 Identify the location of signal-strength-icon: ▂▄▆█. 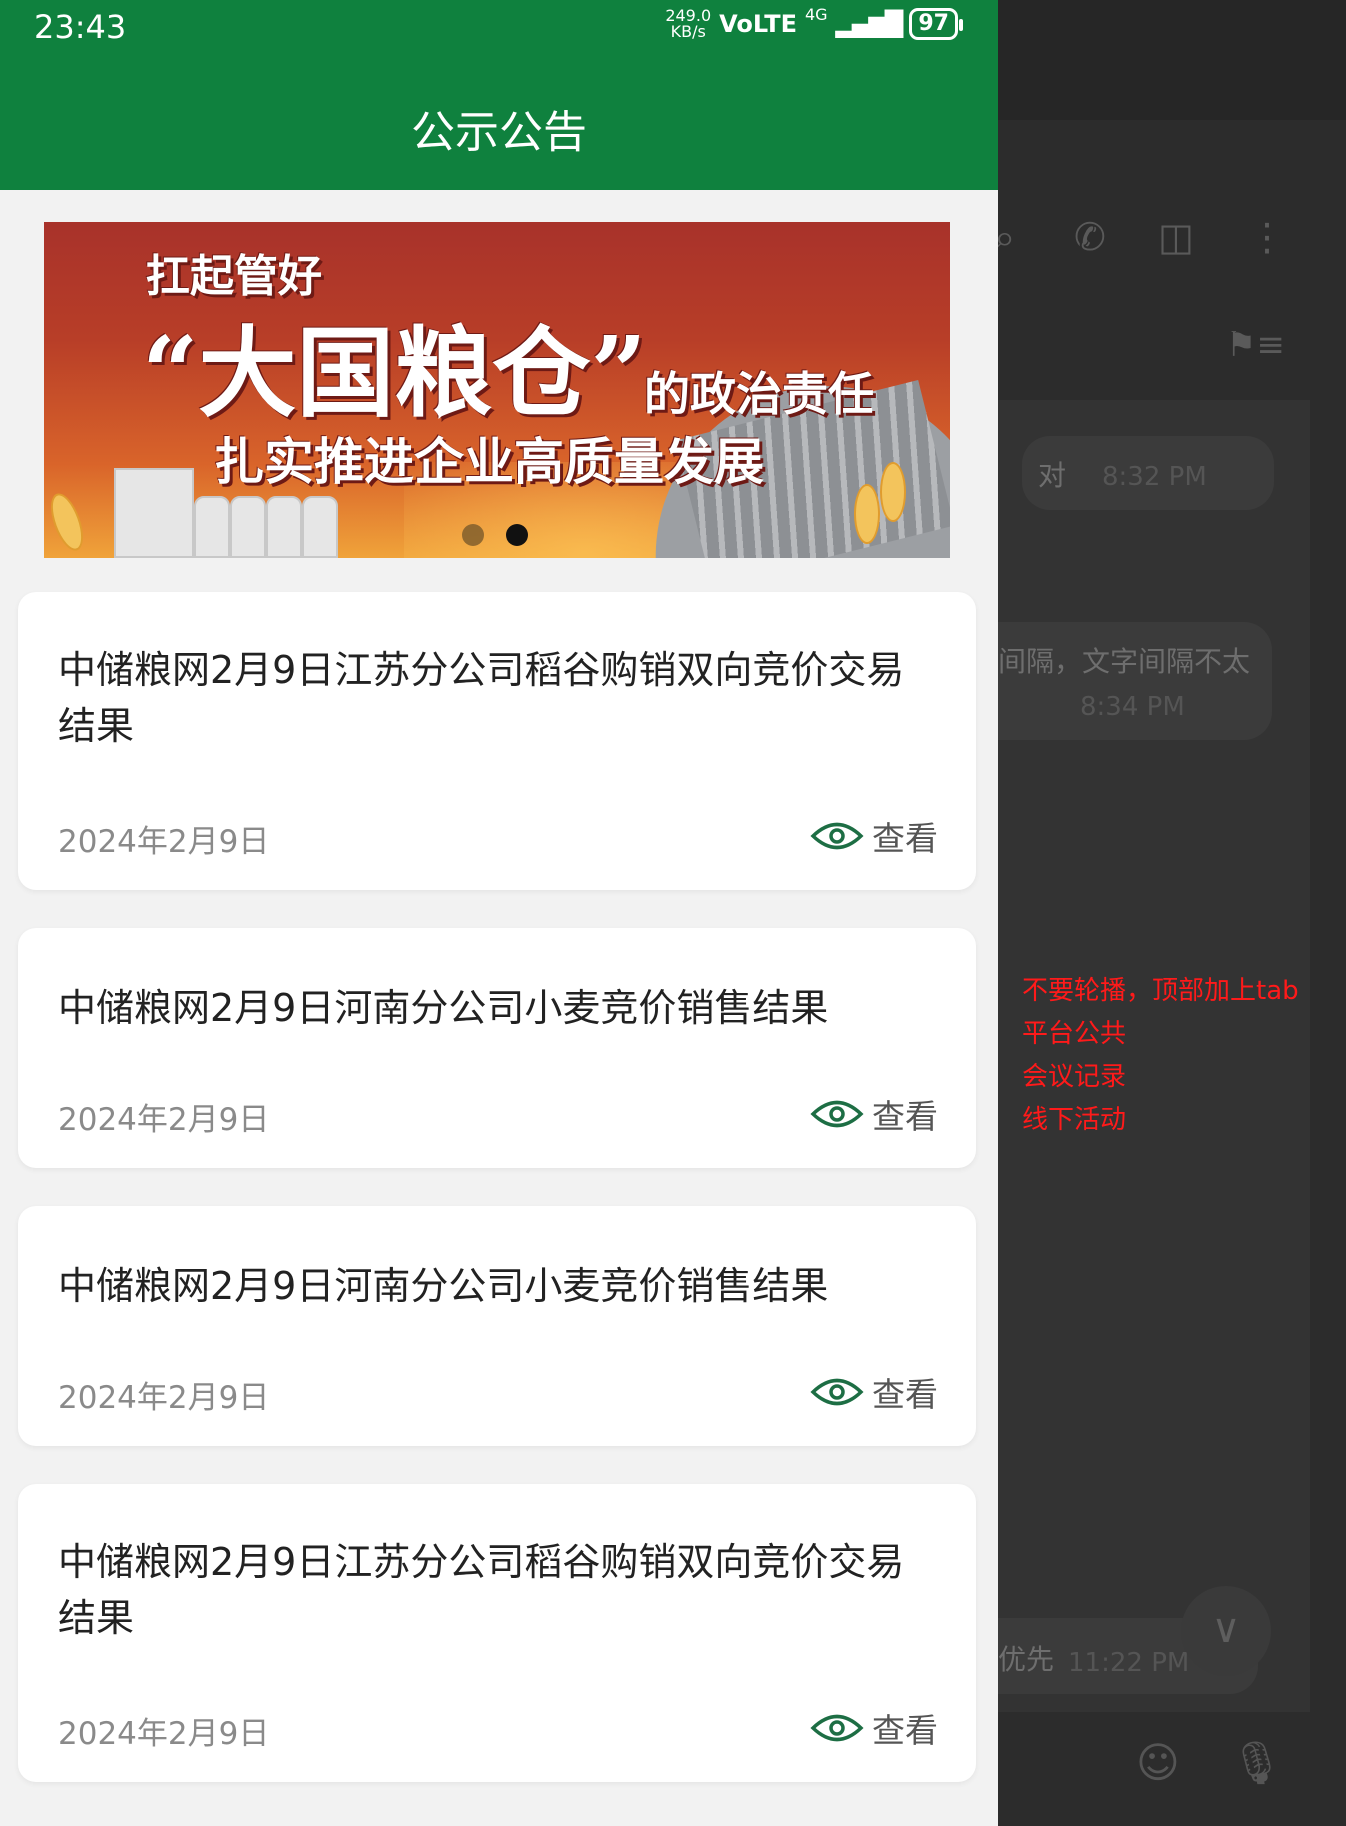
(869, 24).